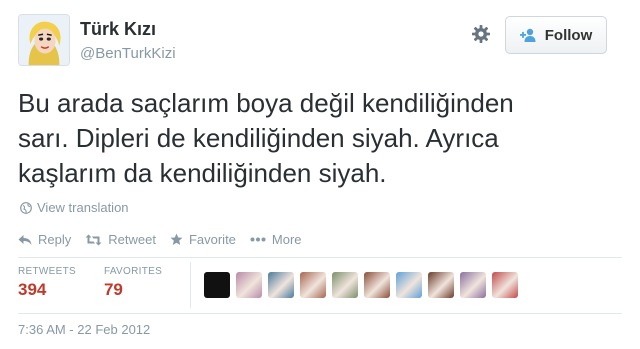  What do you see at coordinates (132, 239) in the screenshot?
I see `retweet-label: Retweet` at bounding box center [132, 239].